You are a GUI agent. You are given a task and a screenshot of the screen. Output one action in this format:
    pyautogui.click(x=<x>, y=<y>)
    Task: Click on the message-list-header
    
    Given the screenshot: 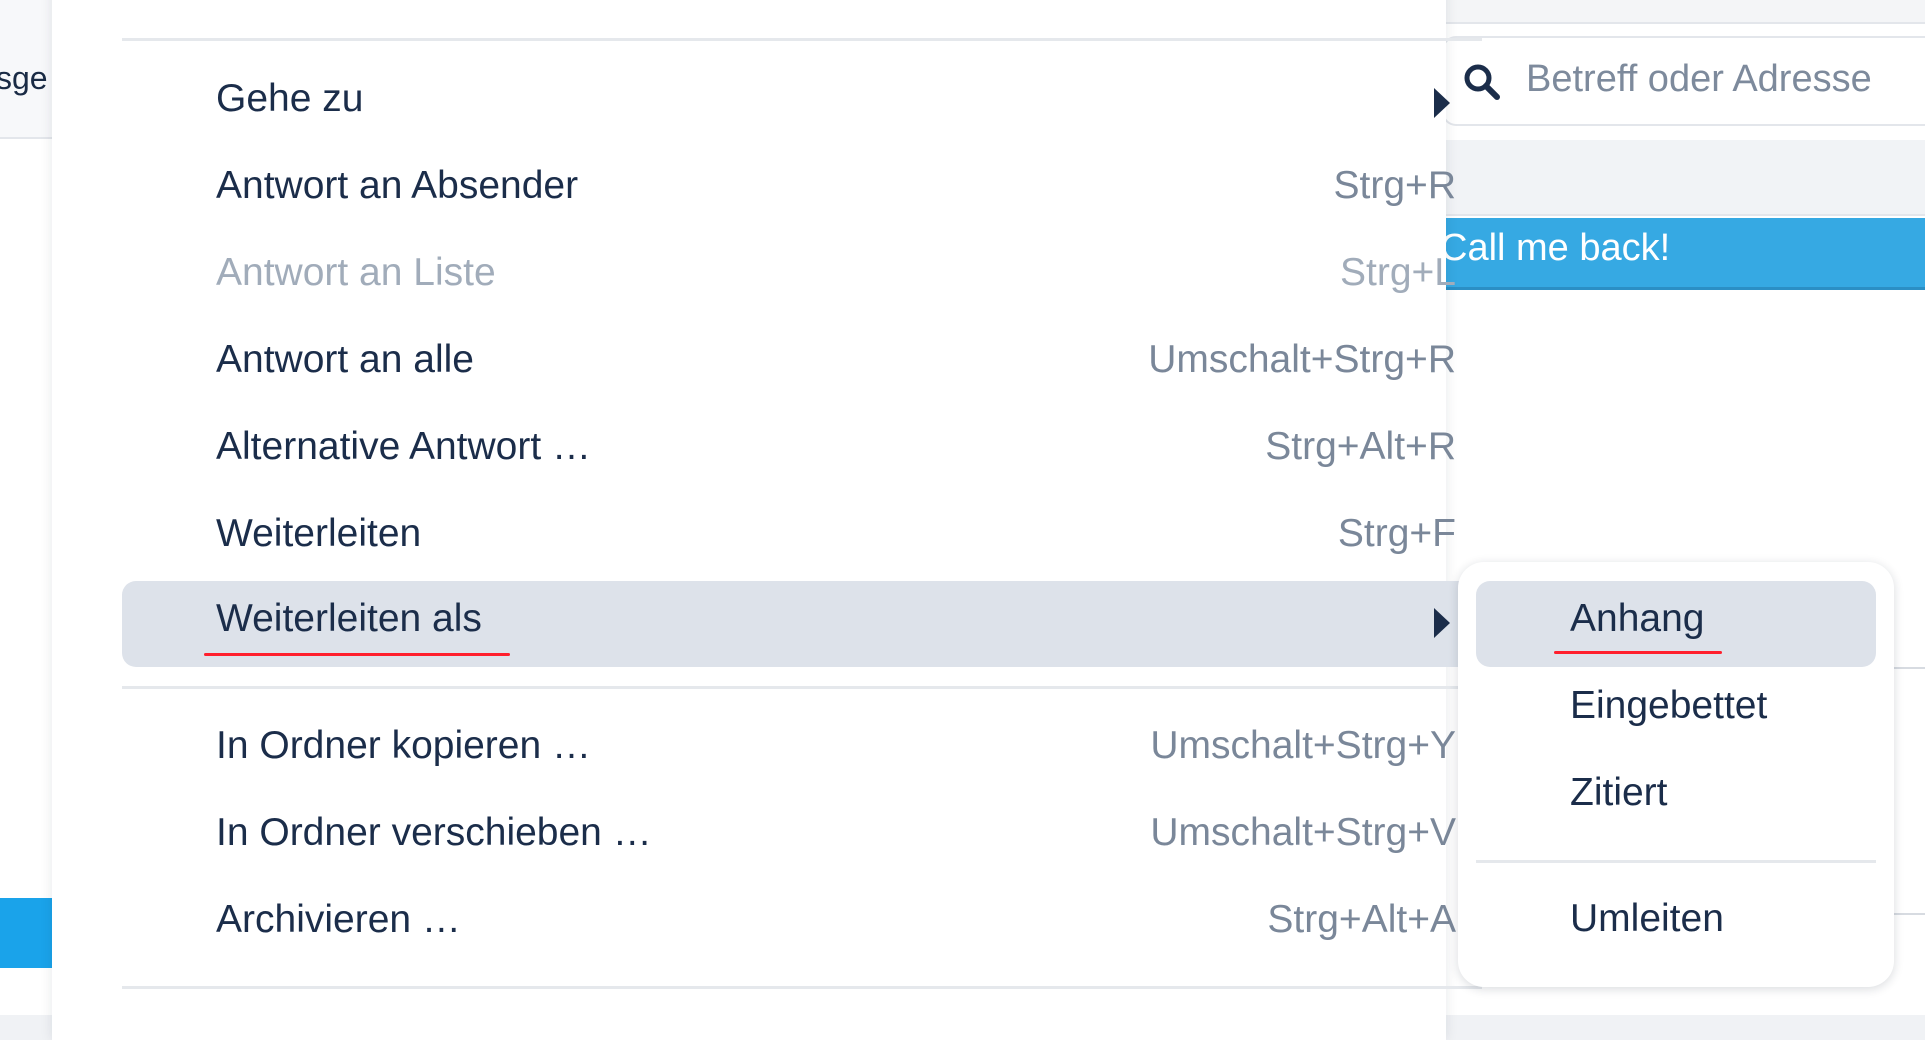 What is the action you would take?
    pyautogui.click(x=1682, y=178)
    